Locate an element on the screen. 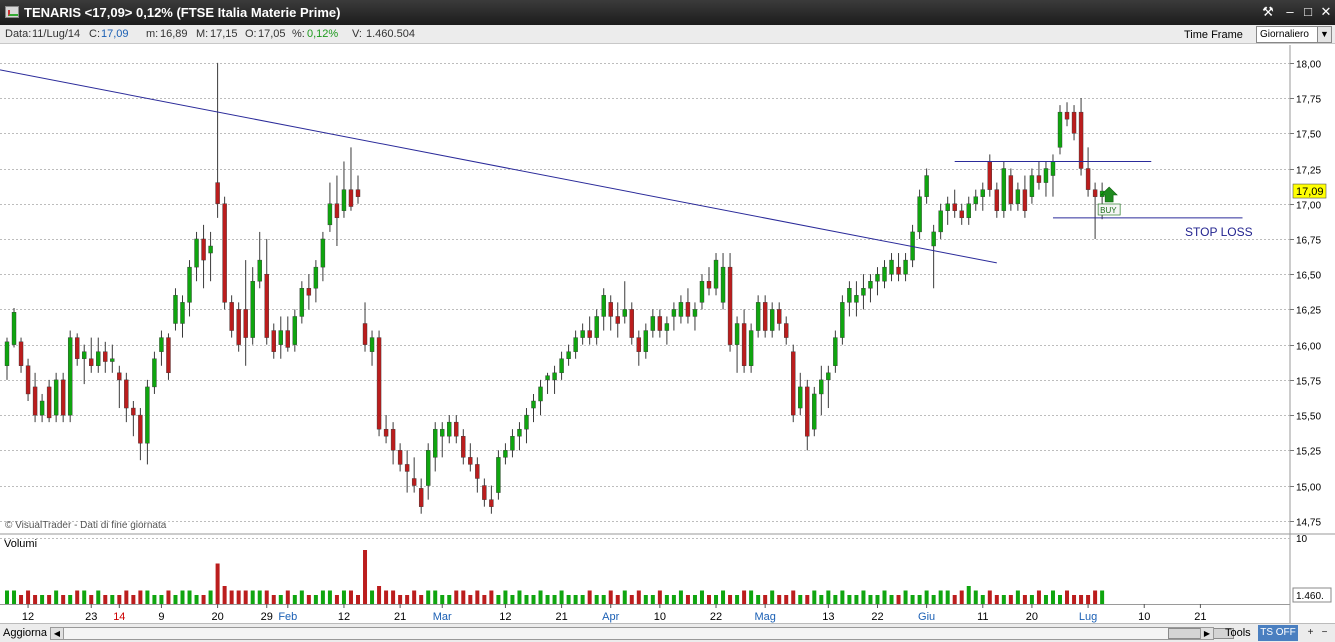 The width and height of the screenshot is (1335, 642). ts-off-button: TS OFF is located at coordinates (1278, 633).